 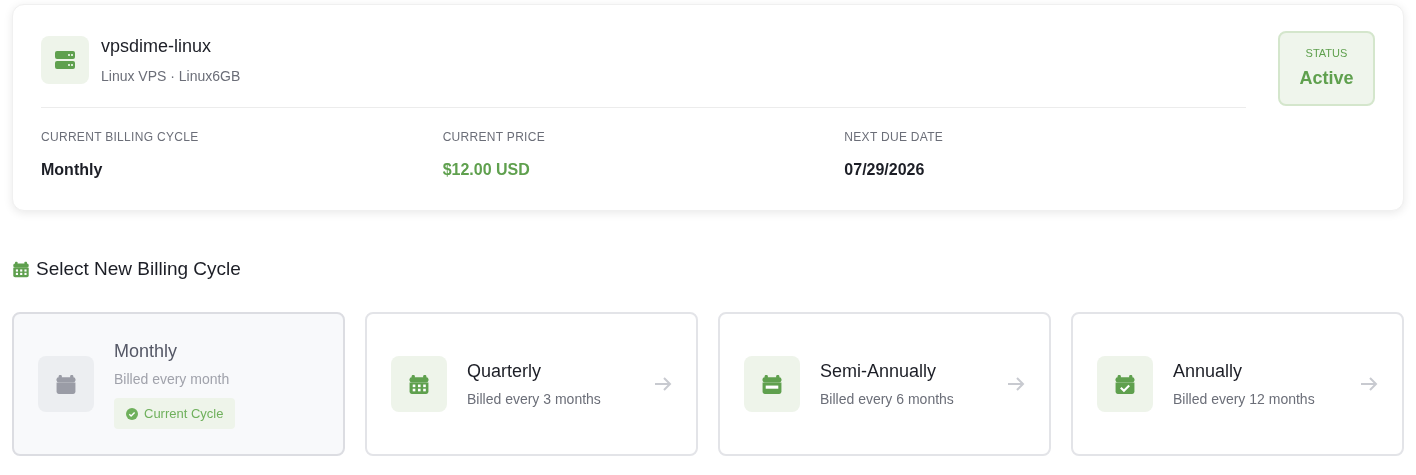 What do you see at coordinates (1326, 53) in the screenshot?
I see `status-label: STATUS` at bounding box center [1326, 53].